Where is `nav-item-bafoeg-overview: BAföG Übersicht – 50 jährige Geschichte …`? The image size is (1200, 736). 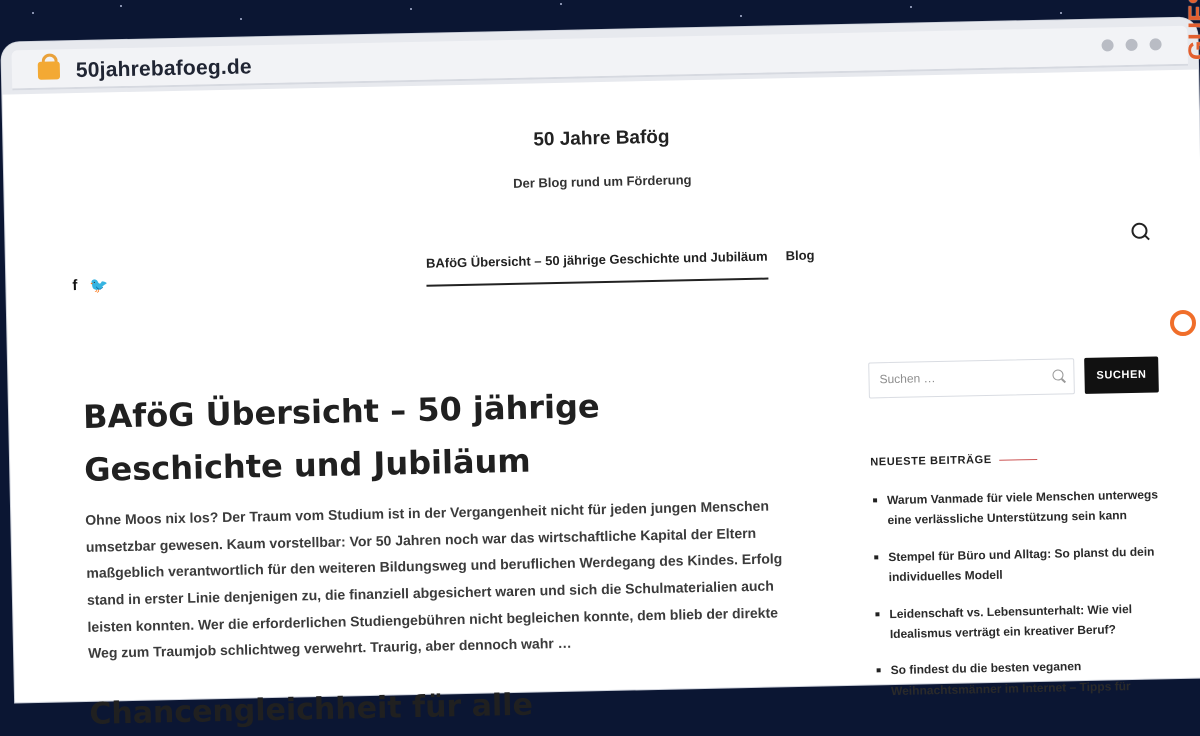 nav-item-bafoeg-overview: BAföG Übersicht – 50 jährige Geschichte … is located at coordinates (597, 267).